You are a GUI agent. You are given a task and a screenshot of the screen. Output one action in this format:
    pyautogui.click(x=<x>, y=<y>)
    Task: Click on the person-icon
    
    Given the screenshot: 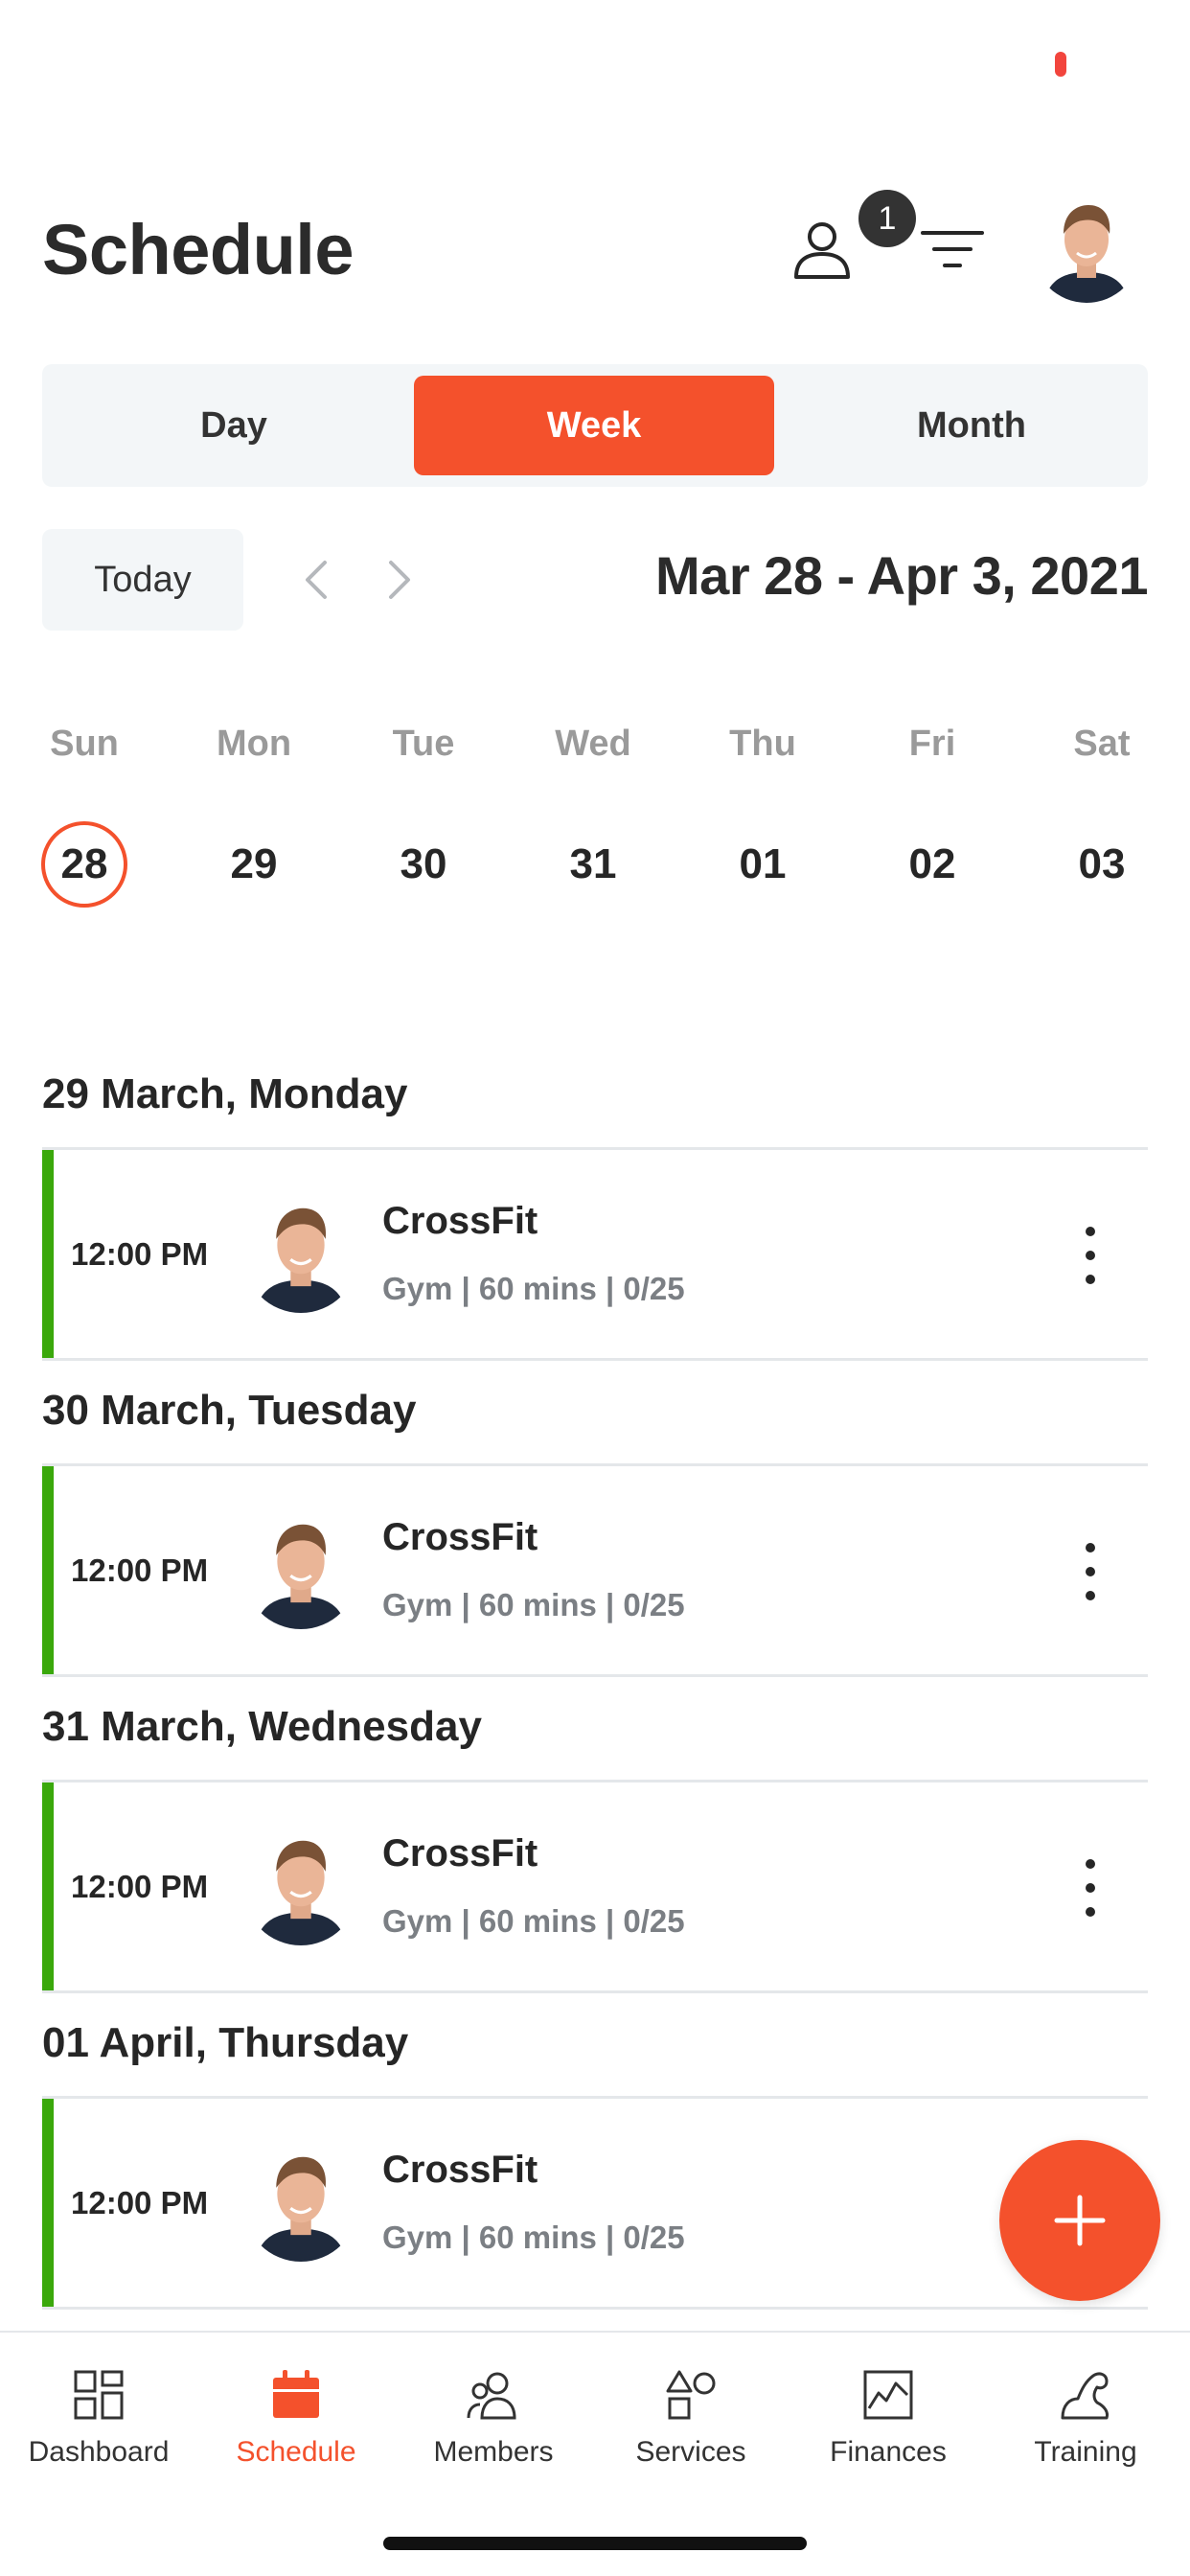 What is the action you would take?
    pyautogui.click(x=822, y=250)
    